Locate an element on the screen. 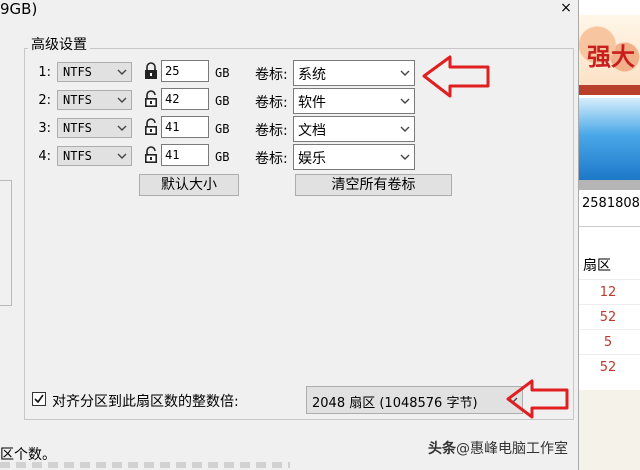 The height and width of the screenshot is (470, 640). watermark: 头条@惠峰电脑工作室 is located at coordinates (498, 448).